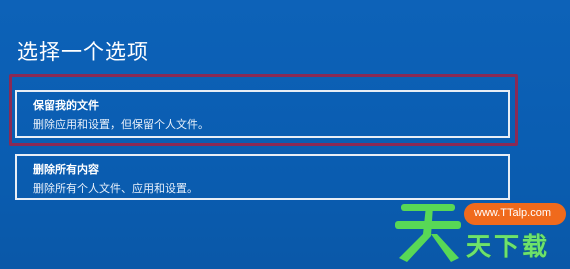 The height and width of the screenshot is (269, 570). Describe the element at coordinates (262, 177) in the screenshot. I see `remove-everything-option: 删除所有内容 删除所有个人文件、应用和设置。` at that location.